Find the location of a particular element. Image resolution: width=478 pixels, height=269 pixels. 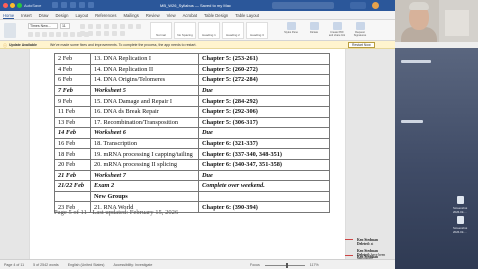

word-count: 5 of 2542 words is located at coordinates (46, 265).